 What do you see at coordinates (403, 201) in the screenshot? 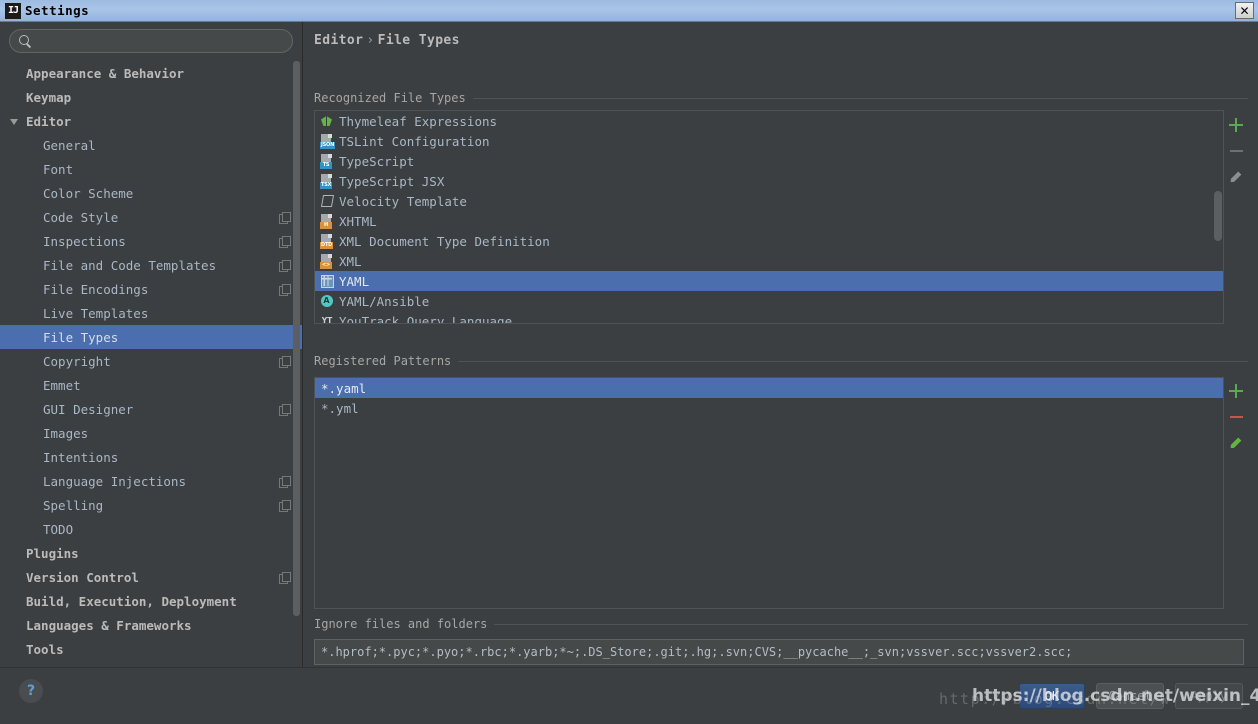
I see `file-type-label: Velocity Template` at bounding box center [403, 201].